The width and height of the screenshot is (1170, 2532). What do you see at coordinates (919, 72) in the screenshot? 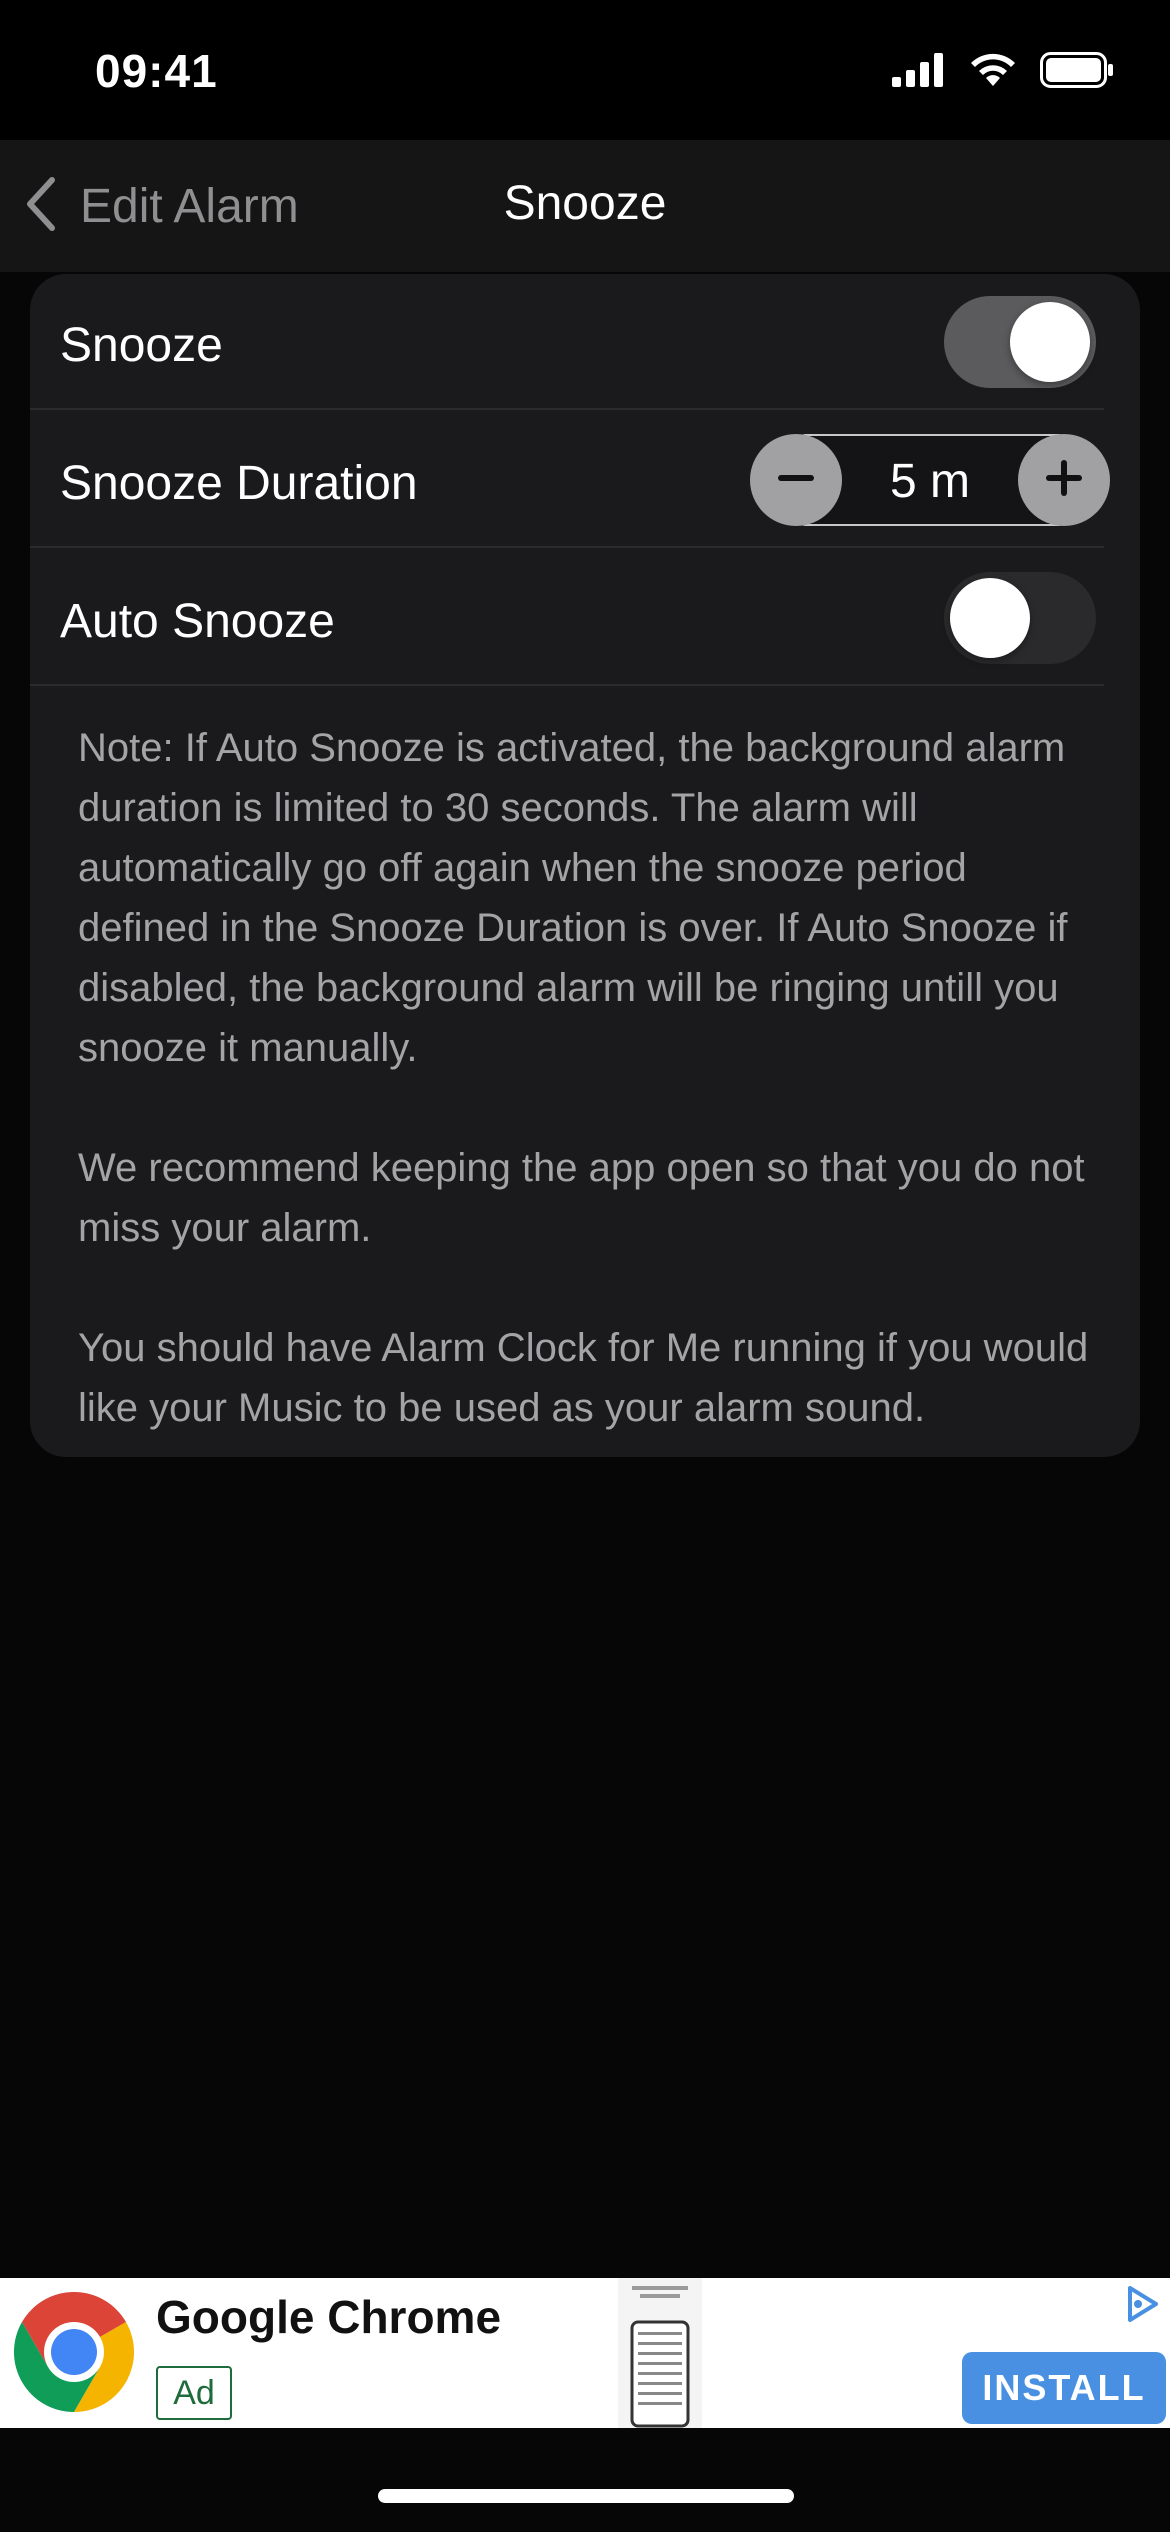
I see `cellular-signal-icon` at bounding box center [919, 72].